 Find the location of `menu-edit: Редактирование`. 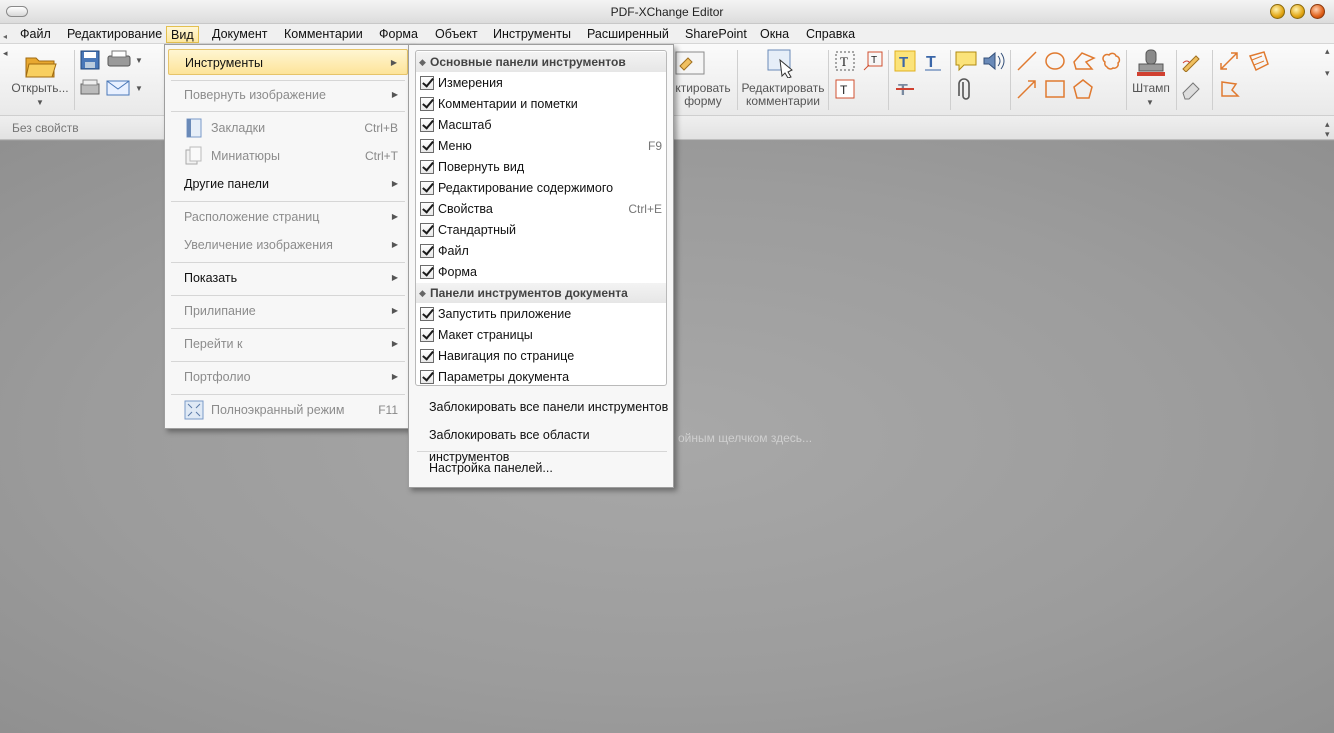

menu-edit: Редактирование is located at coordinates (114, 34).